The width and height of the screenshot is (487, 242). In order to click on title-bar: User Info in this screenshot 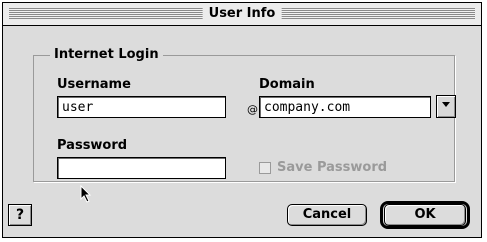, I will do `click(242, 14)`.